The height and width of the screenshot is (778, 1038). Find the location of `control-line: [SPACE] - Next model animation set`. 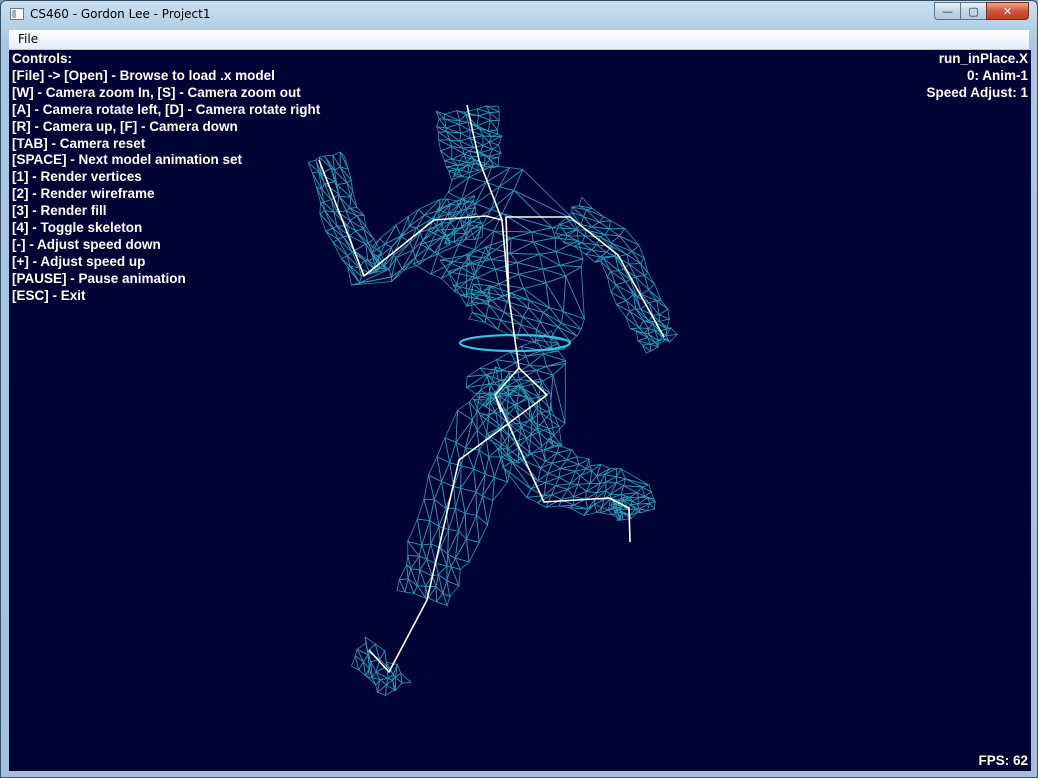

control-line: [SPACE] - Next model animation set is located at coordinates (127, 160).